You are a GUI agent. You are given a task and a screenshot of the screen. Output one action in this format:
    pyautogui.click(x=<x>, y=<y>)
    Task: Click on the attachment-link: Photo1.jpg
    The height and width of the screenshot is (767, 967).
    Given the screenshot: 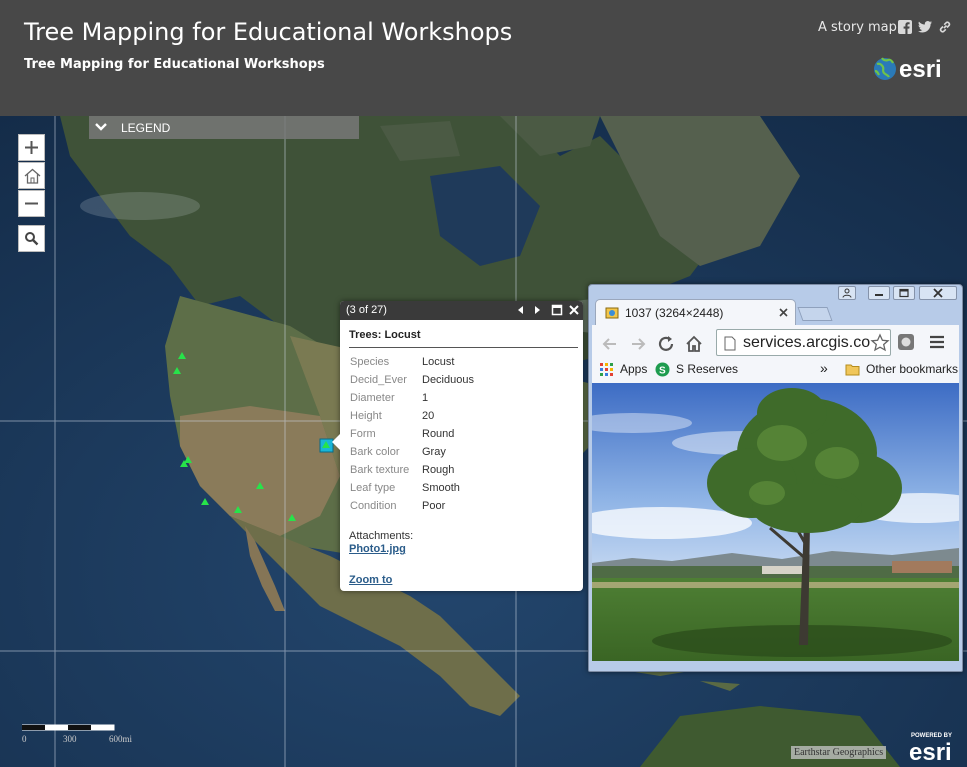 What is the action you would take?
    pyautogui.click(x=377, y=549)
    